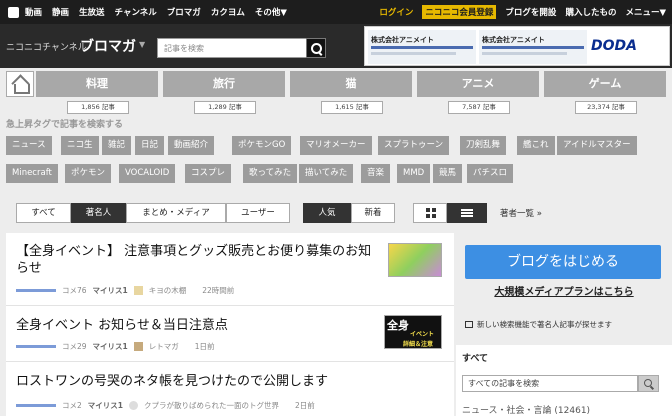  Describe the element at coordinates (168, 290) in the screenshot. I see `author-name: キヨの木棚` at that location.